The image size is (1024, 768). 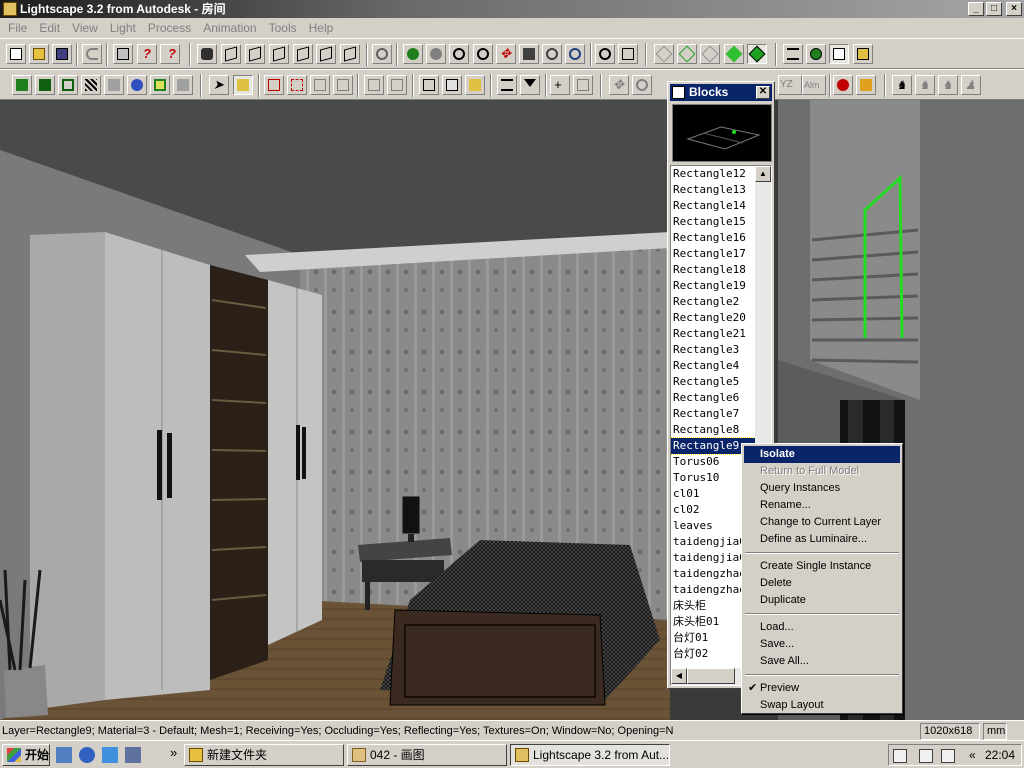 I want to click on block-list-item: Rectangle3, so click(x=713, y=350).